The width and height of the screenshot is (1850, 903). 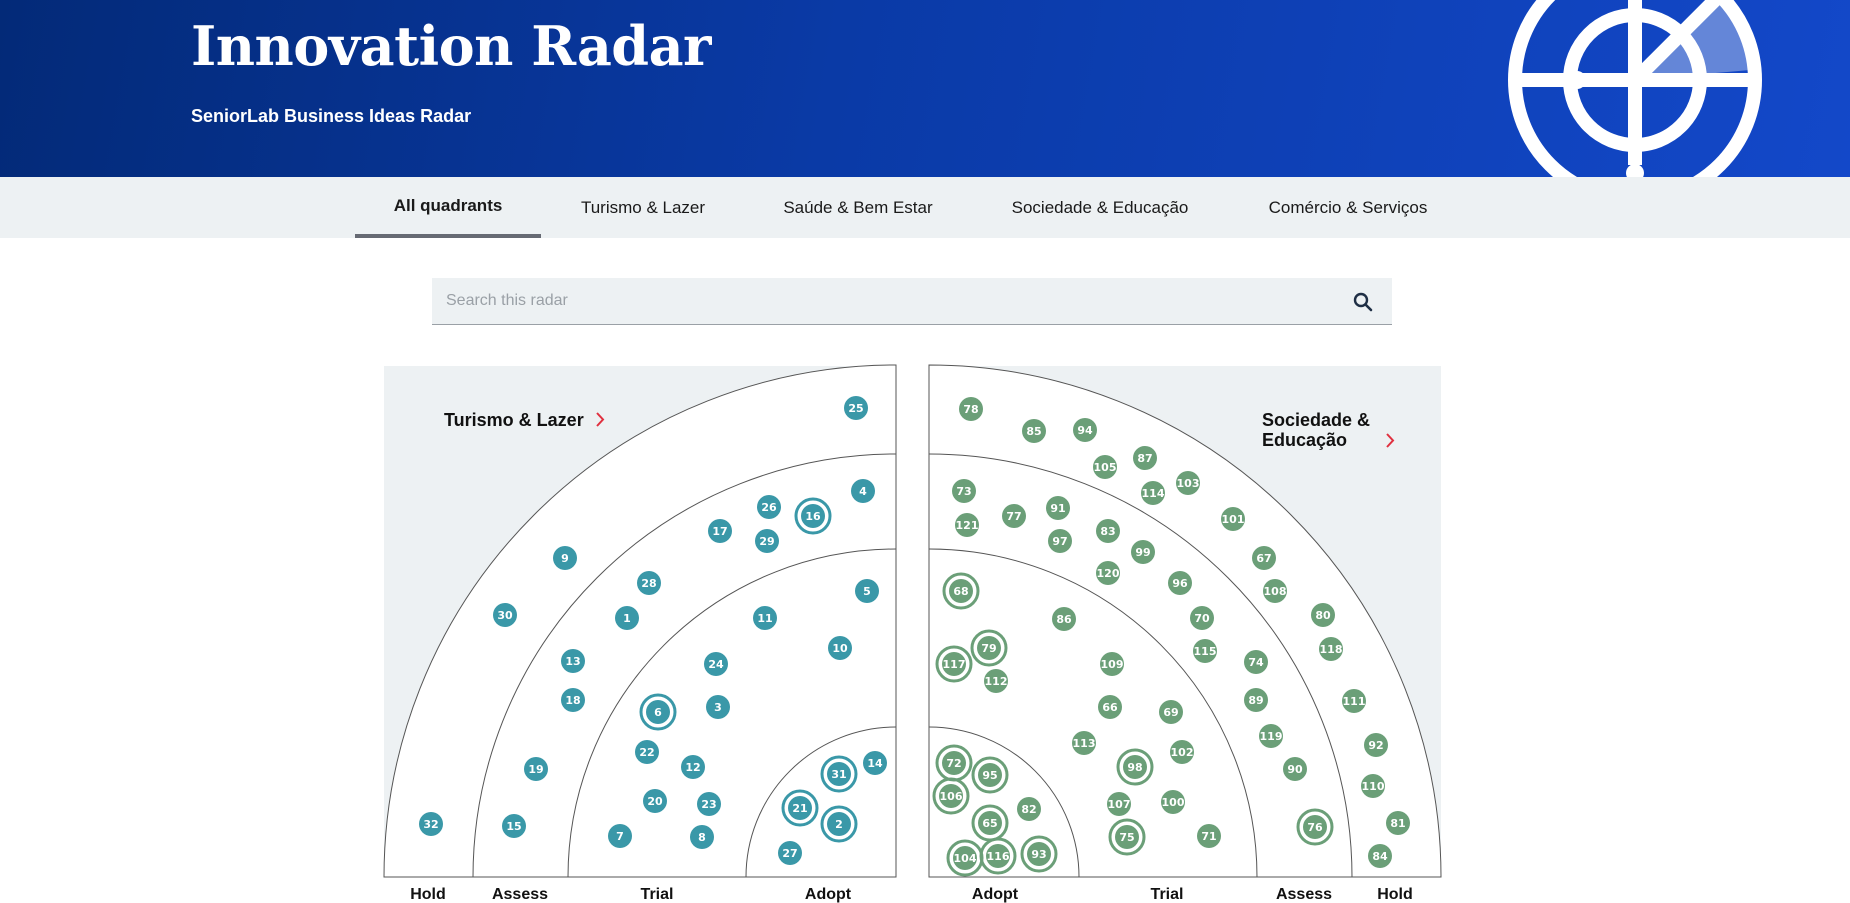 What do you see at coordinates (693, 767) in the screenshot?
I see `blip-12: 12` at bounding box center [693, 767].